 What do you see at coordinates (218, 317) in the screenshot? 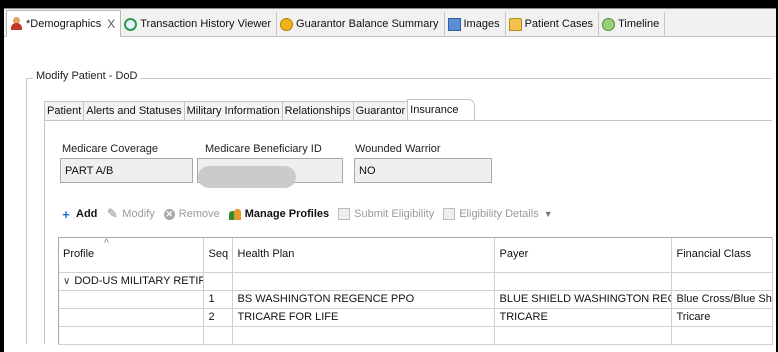
I see `seq-cell: 2` at bounding box center [218, 317].